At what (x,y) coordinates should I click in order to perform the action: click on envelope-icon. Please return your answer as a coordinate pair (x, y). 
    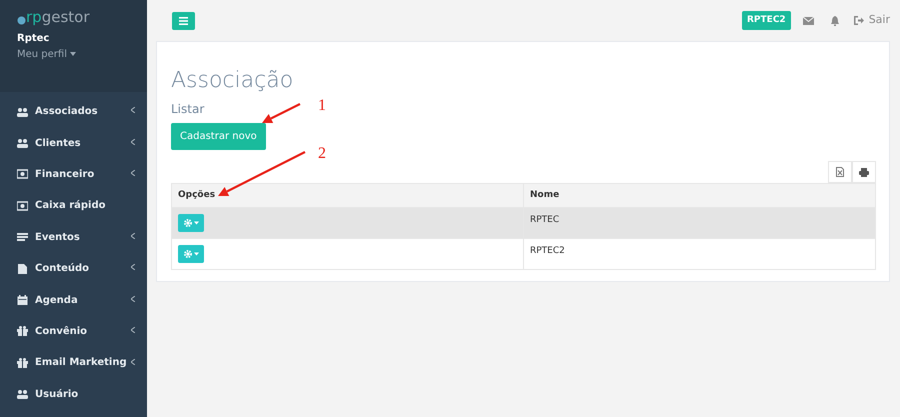
    Looking at the image, I should click on (808, 20).